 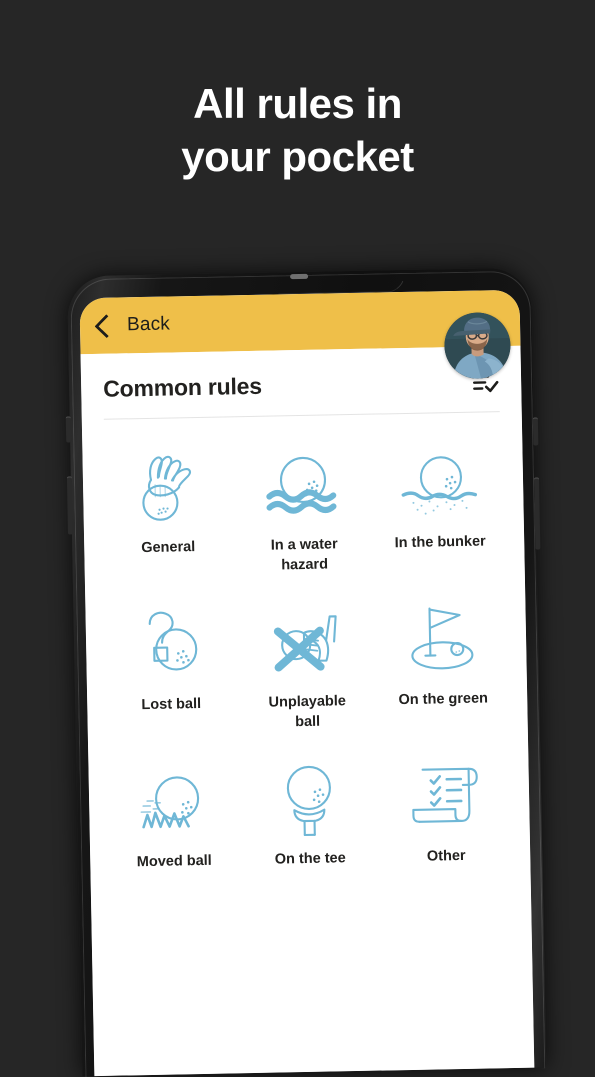 I want to click on rule-label: Lost ball, so click(x=171, y=705).